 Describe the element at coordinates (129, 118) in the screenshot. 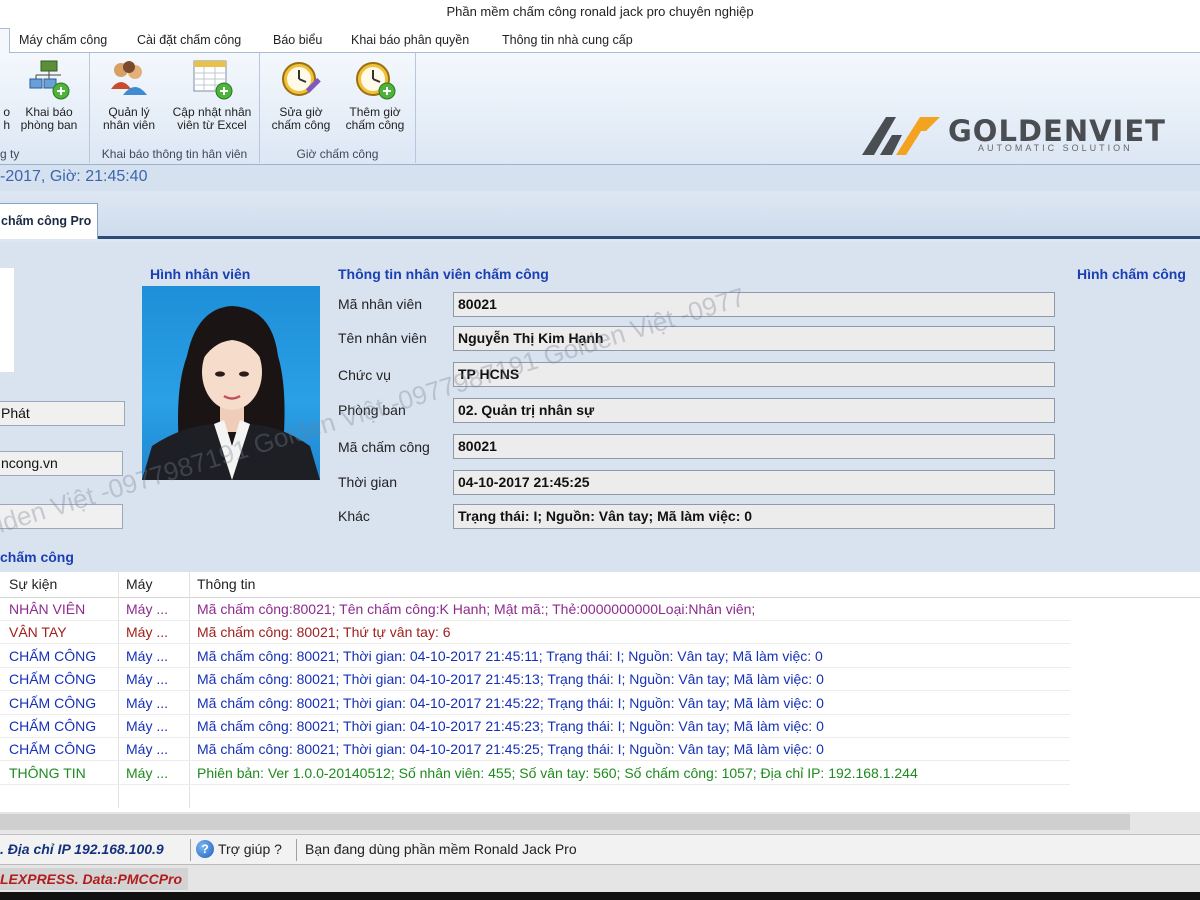

I see `manage-employees-label: Quản lý nhân viên` at that location.